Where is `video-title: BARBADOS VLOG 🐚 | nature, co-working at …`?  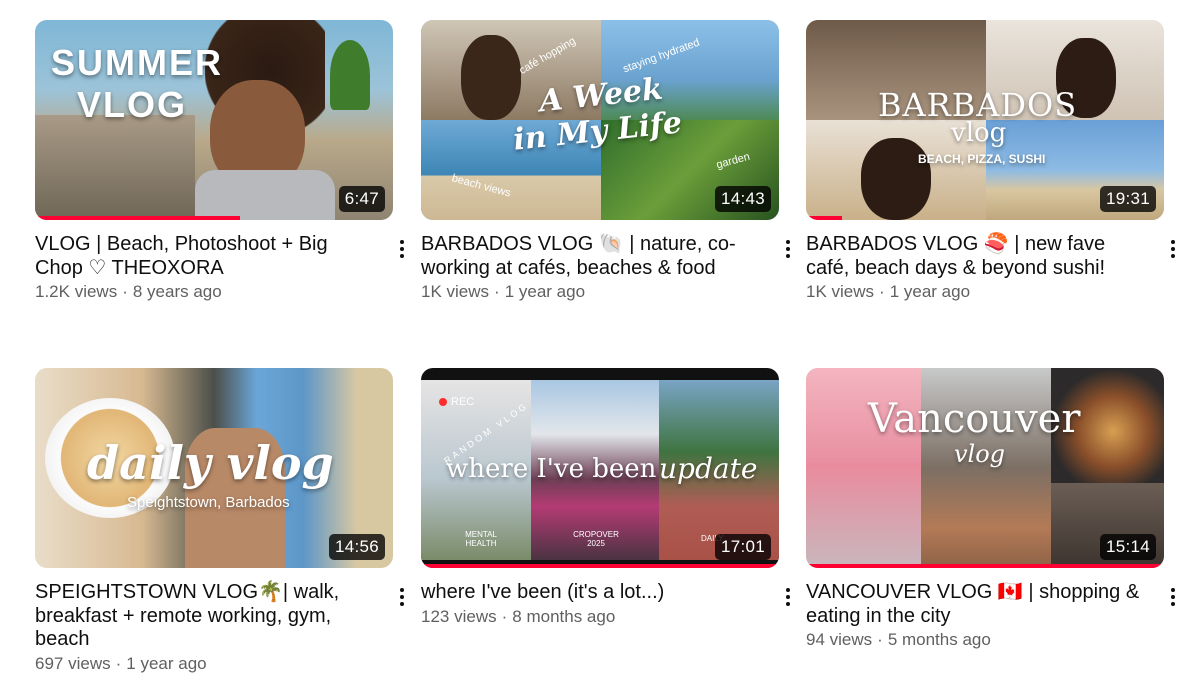 video-title: BARBADOS VLOG 🐚 | nature, co-working at … is located at coordinates (591, 256).